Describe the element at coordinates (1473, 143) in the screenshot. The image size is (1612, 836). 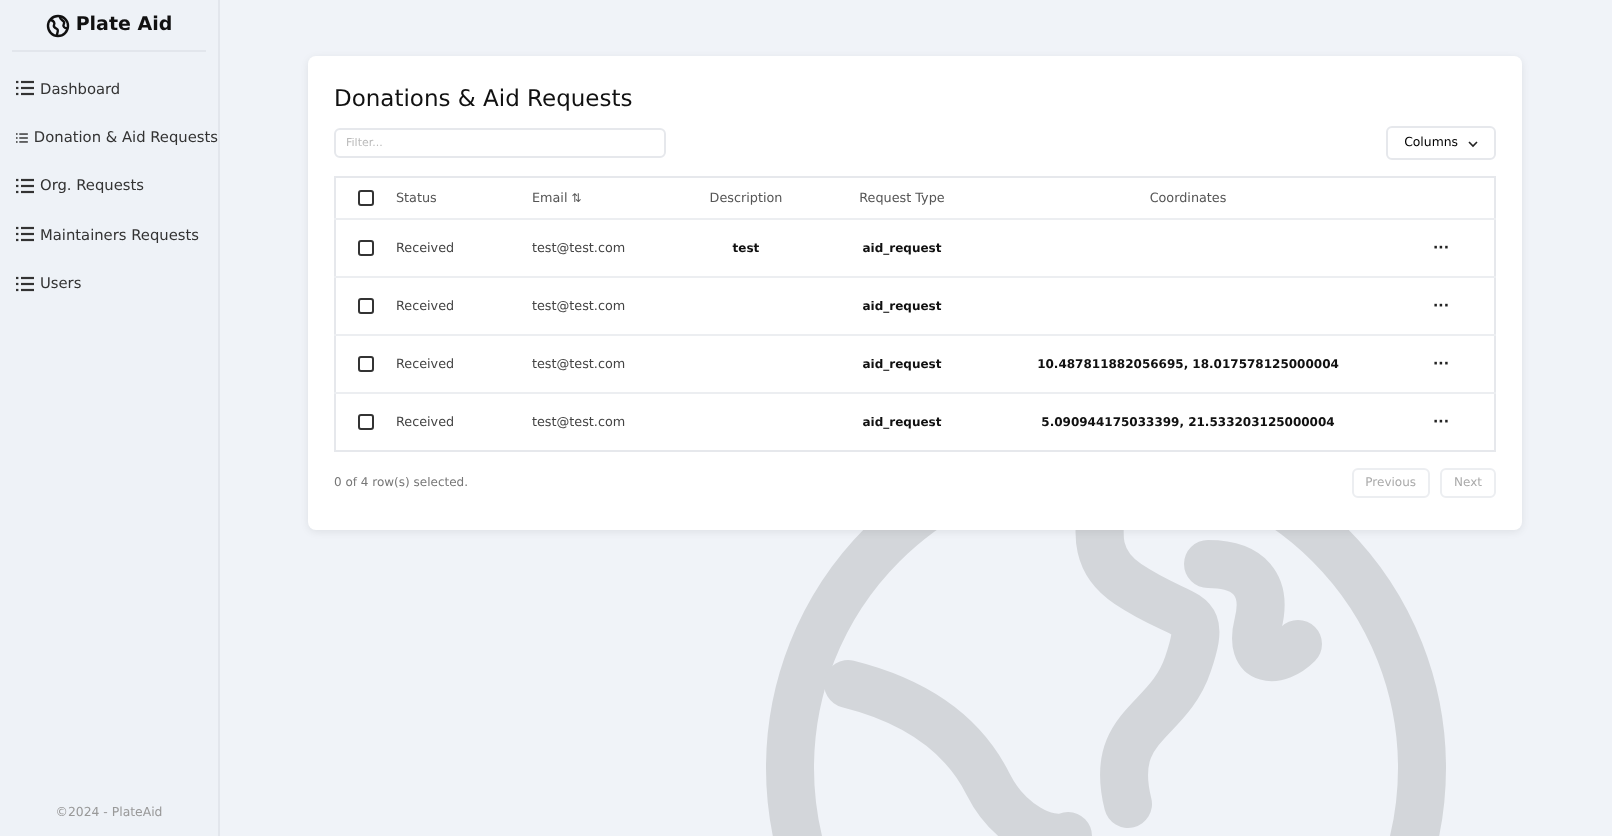
I see `chevron-down-icon` at that location.